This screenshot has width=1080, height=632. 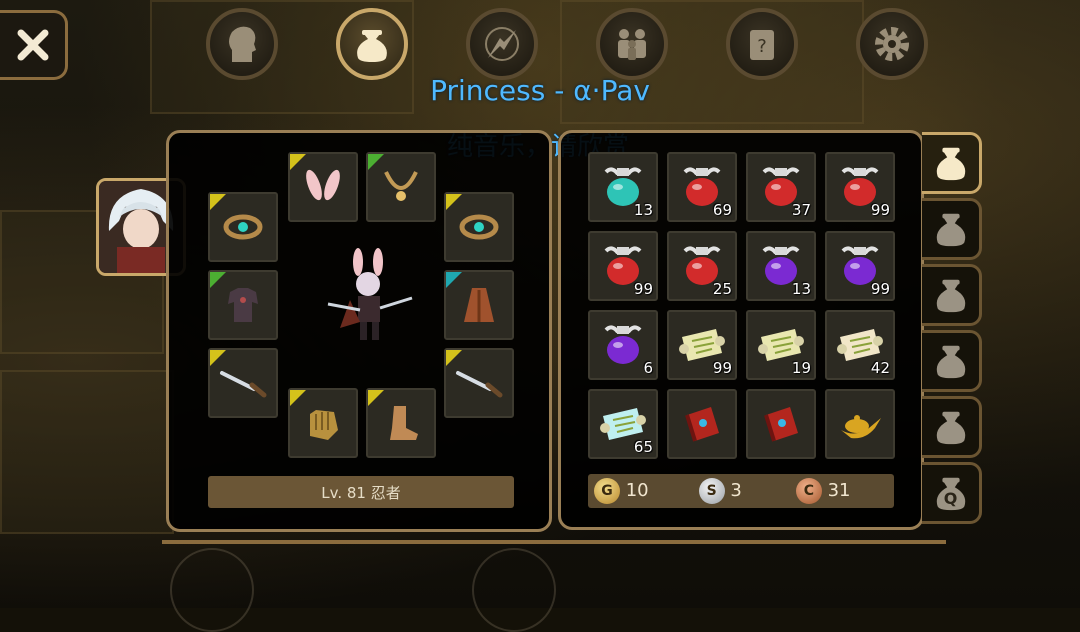 I want to click on necklace-slot, so click(x=401, y=187).